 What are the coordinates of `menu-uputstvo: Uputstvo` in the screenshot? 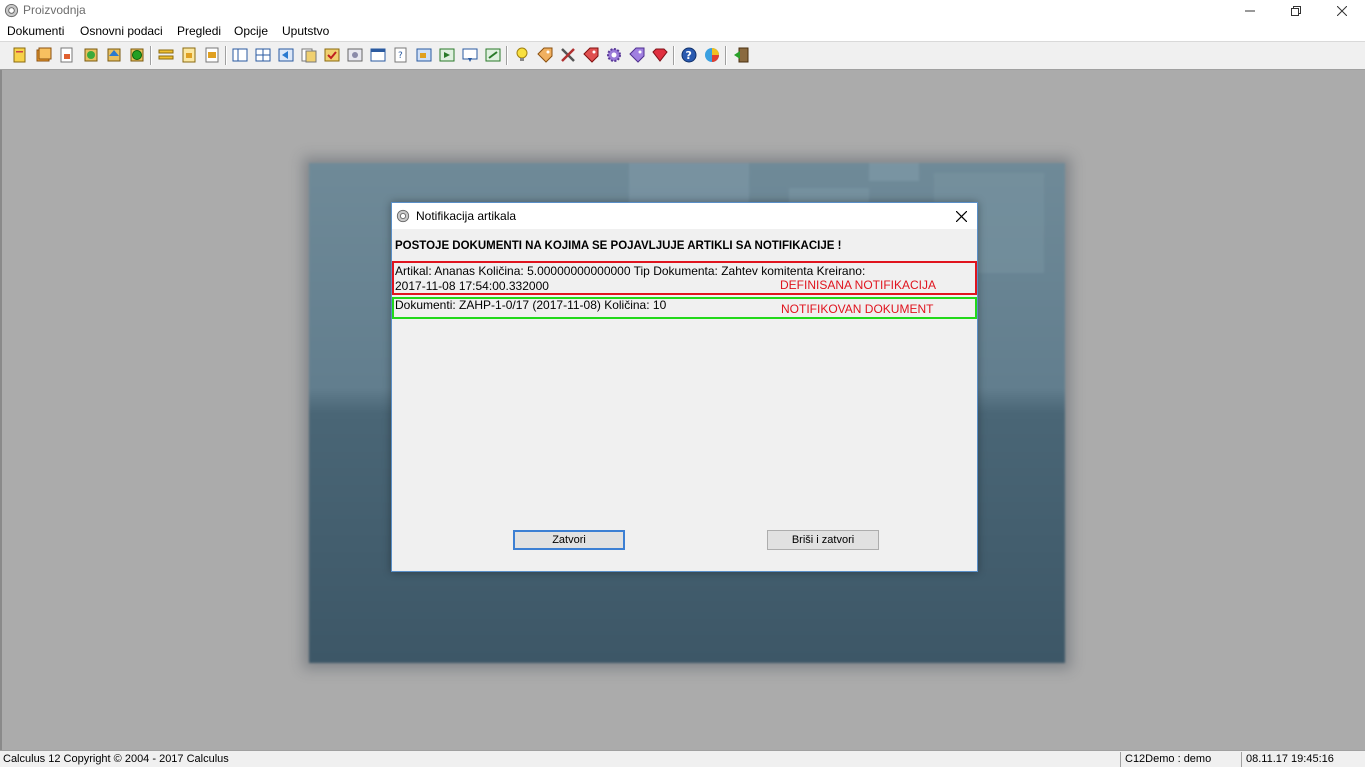 It's located at (305, 31).